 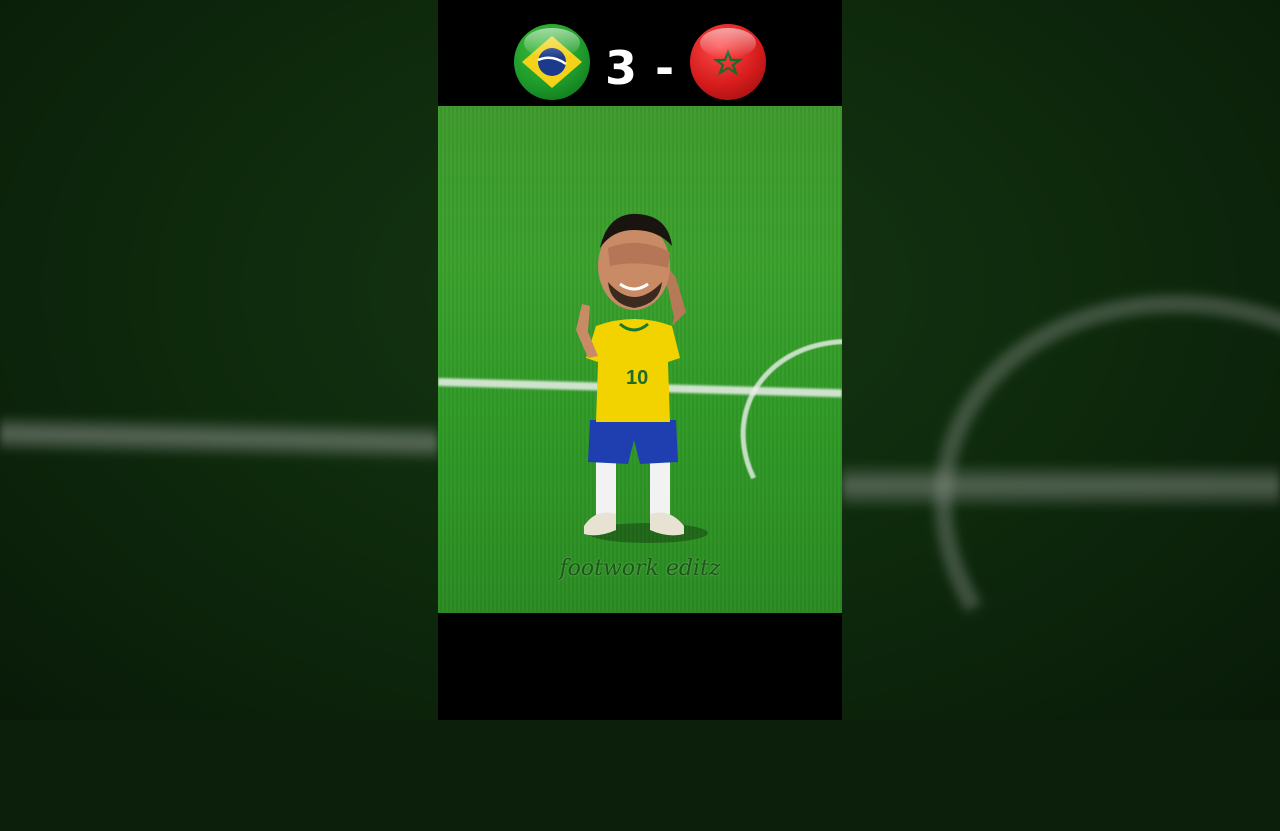 I want to click on svg-text: 10, so click(x=637, y=378).